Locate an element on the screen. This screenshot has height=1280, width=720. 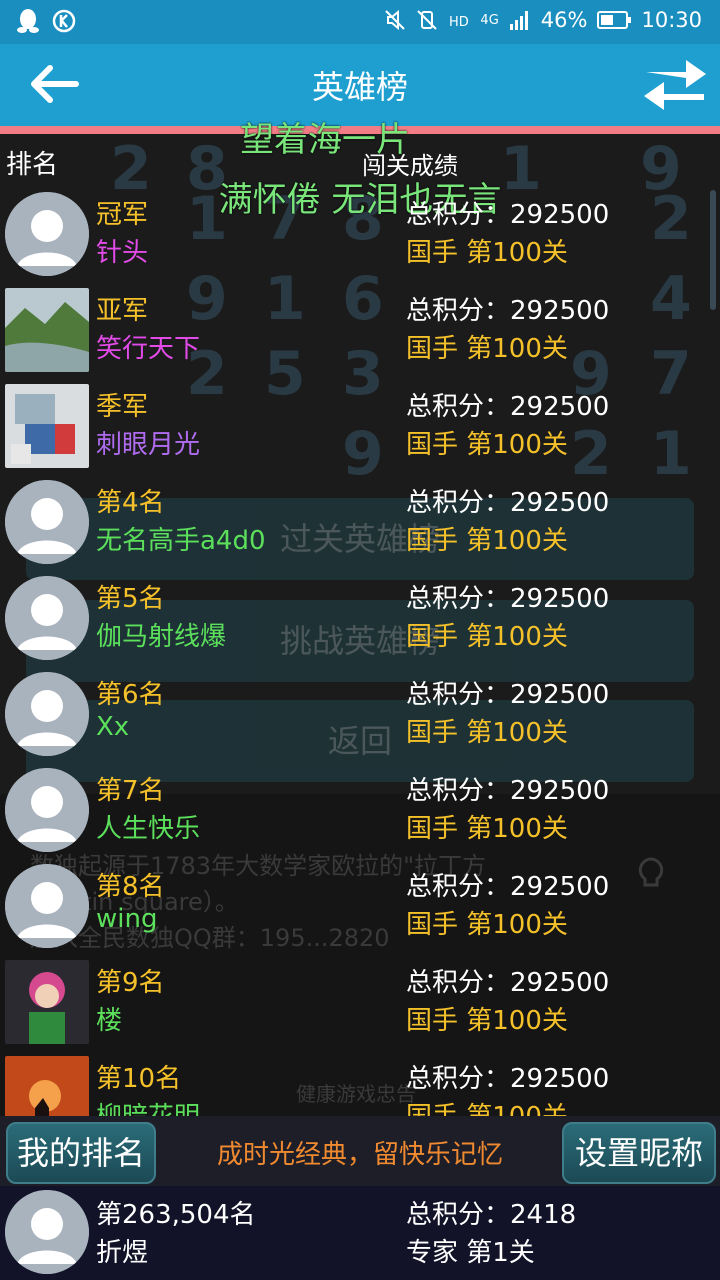
rank-label: 第8名 is located at coordinates (130, 887).